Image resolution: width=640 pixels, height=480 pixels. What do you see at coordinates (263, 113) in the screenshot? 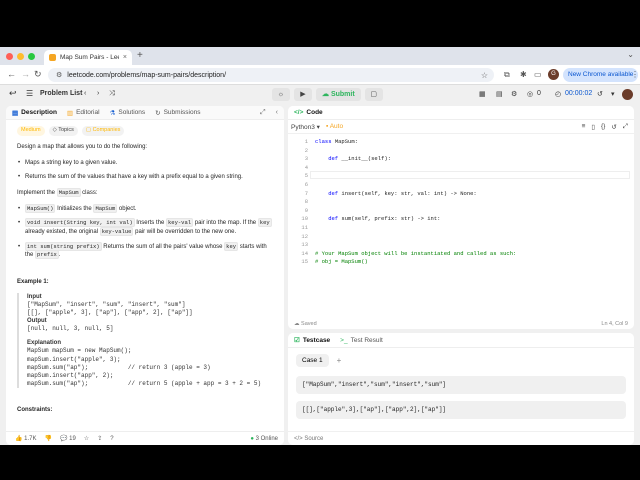
I see `expand-panel-icon: ⤢` at bounding box center [263, 113].